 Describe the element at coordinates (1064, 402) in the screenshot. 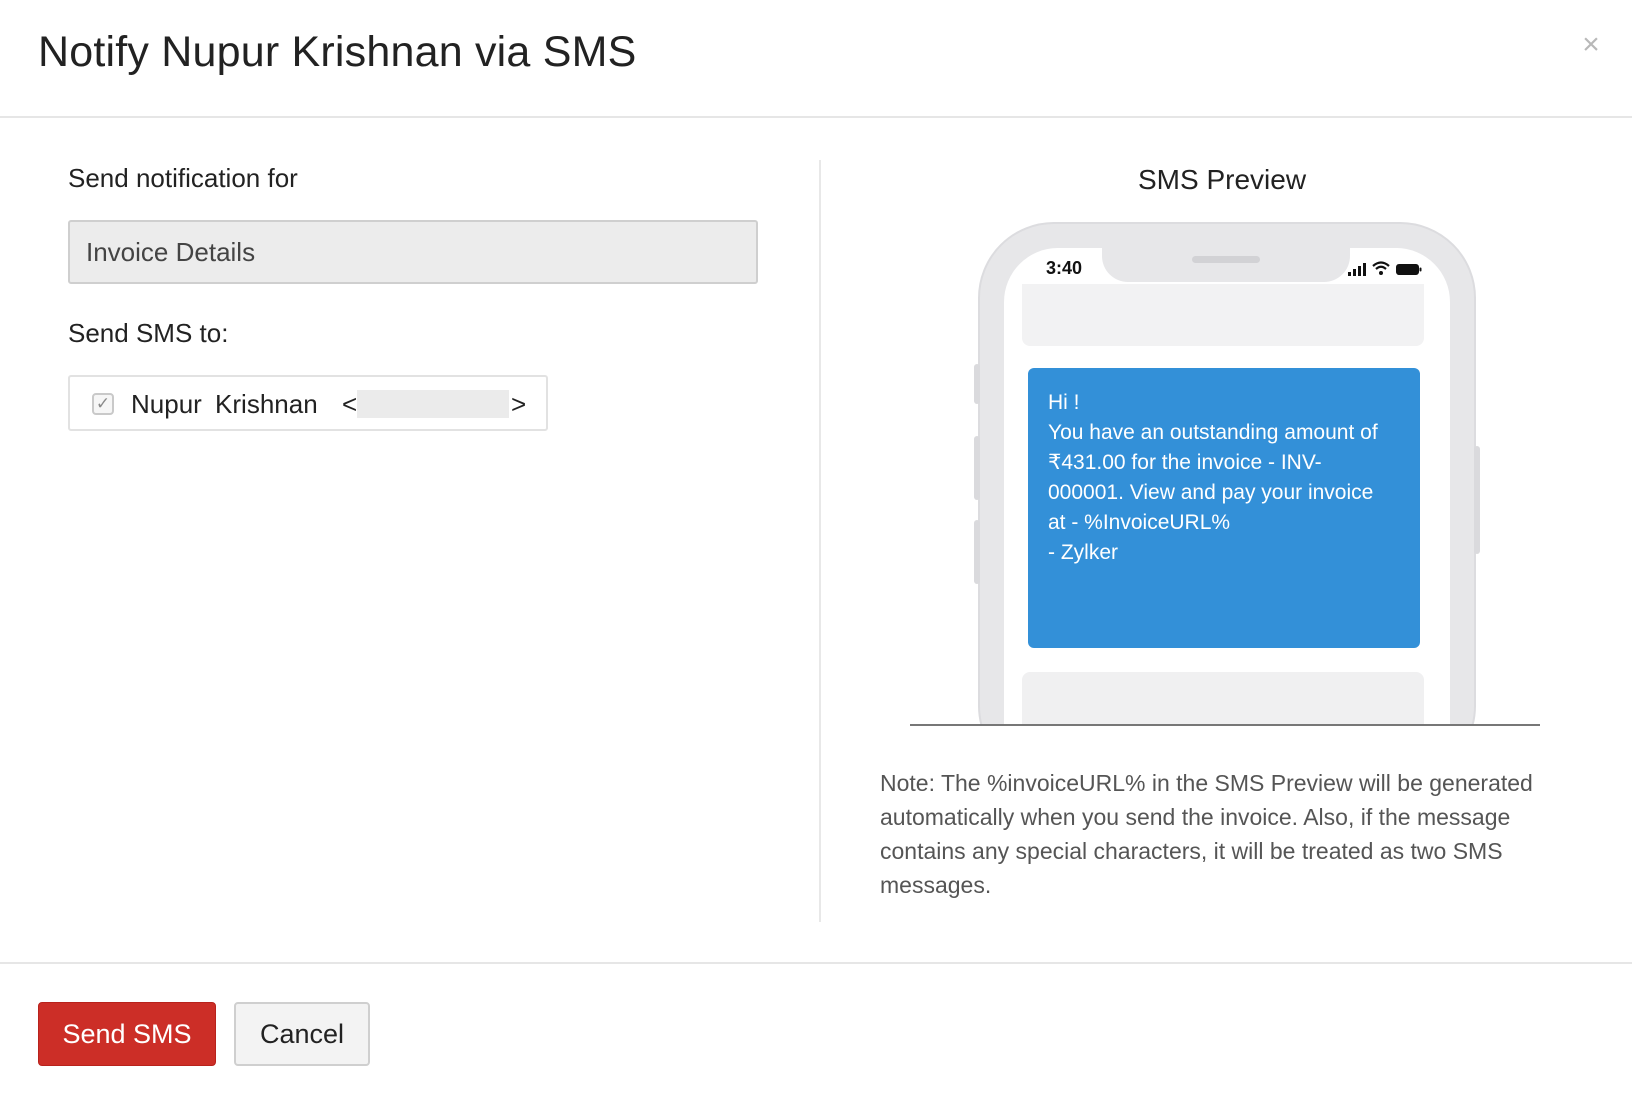

I see `message-line: Hi !` at that location.